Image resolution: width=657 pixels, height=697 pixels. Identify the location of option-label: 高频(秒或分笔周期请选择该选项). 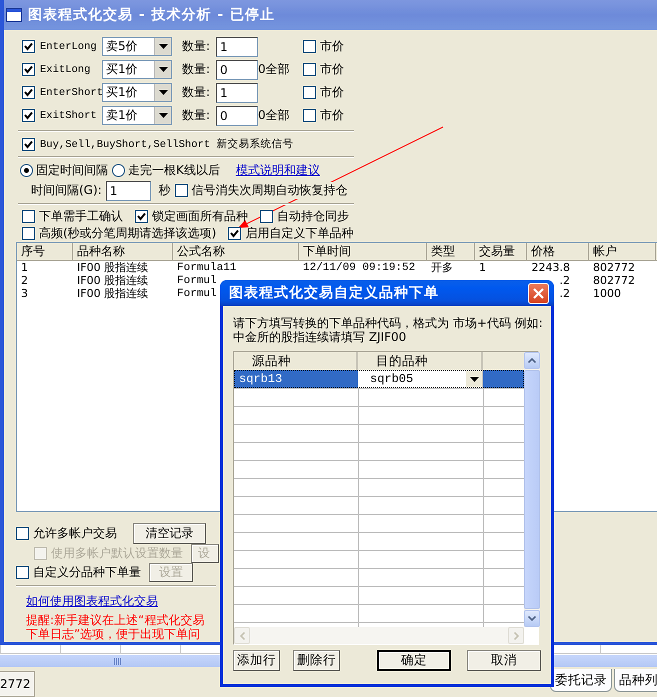
(127, 233).